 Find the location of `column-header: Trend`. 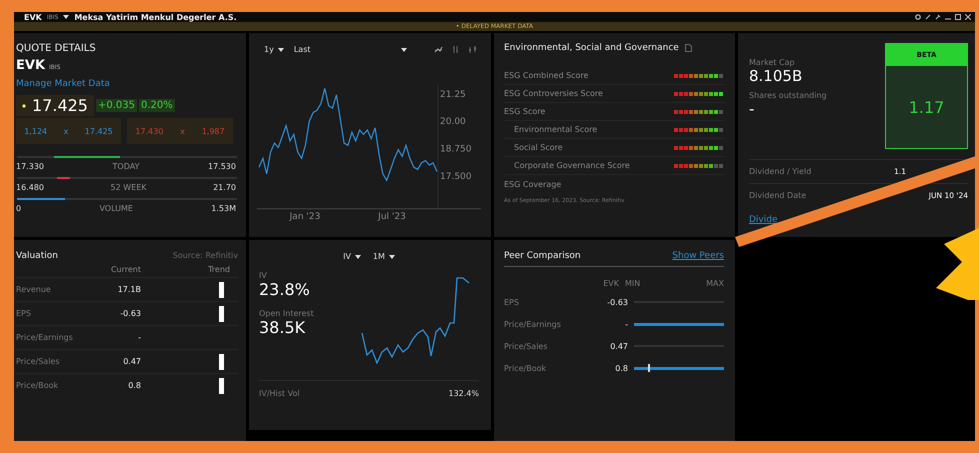

column-header: Trend is located at coordinates (219, 270).